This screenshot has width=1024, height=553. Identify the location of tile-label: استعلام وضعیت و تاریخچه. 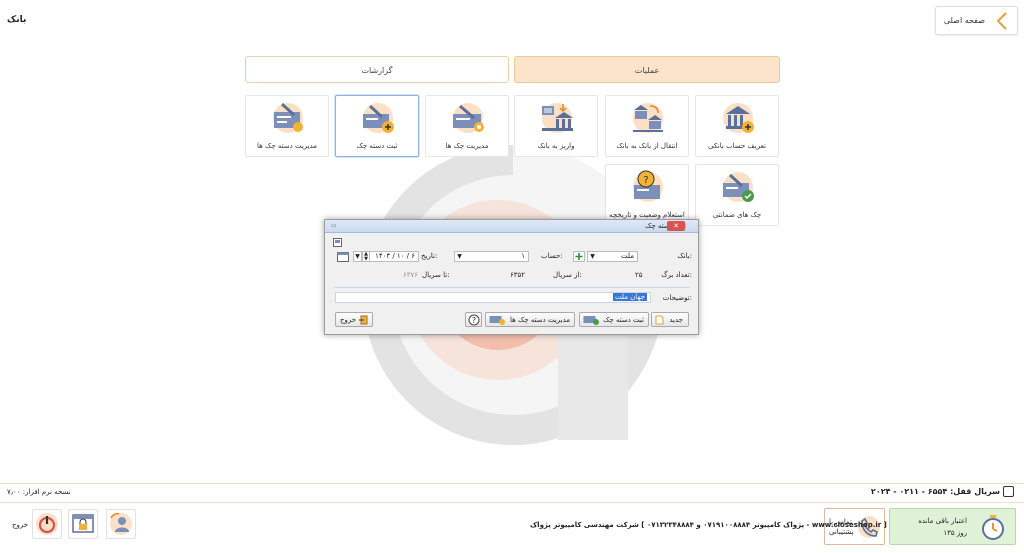
(647, 215).